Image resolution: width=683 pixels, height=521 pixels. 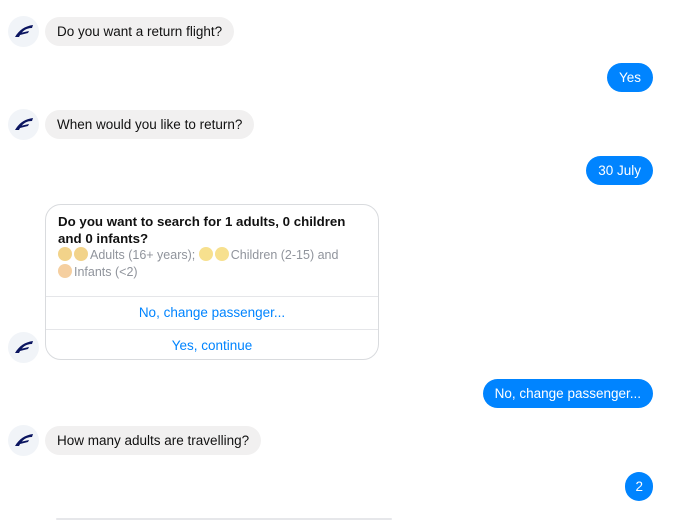 What do you see at coordinates (639, 486) in the screenshot?
I see `reply-count: 2` at bounding box center [639, 486].